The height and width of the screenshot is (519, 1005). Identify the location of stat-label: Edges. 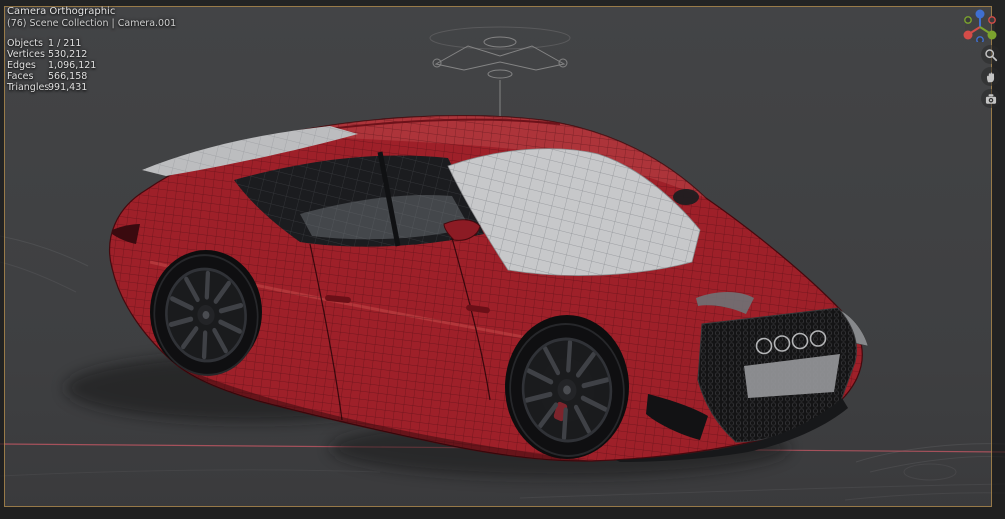
(21, 65).